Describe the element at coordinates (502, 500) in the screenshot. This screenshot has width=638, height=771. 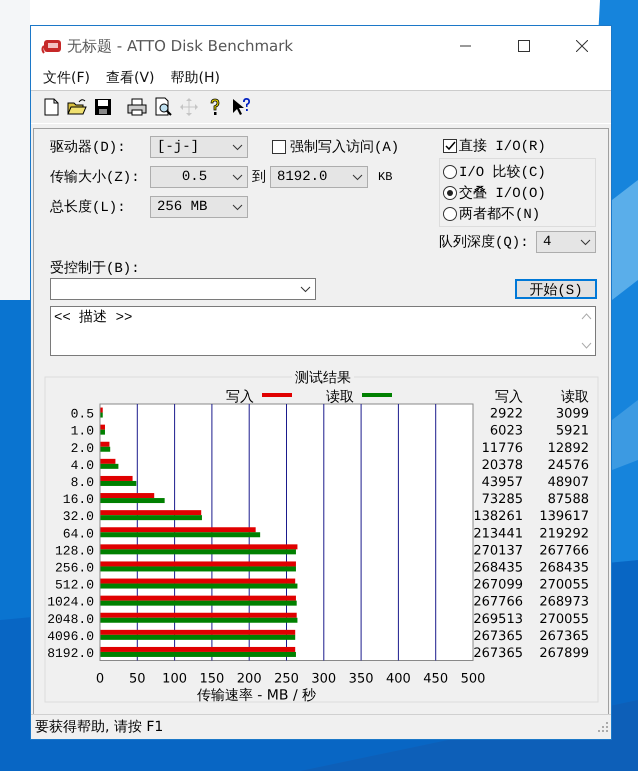
I see `table-cell: 73285` at that location.